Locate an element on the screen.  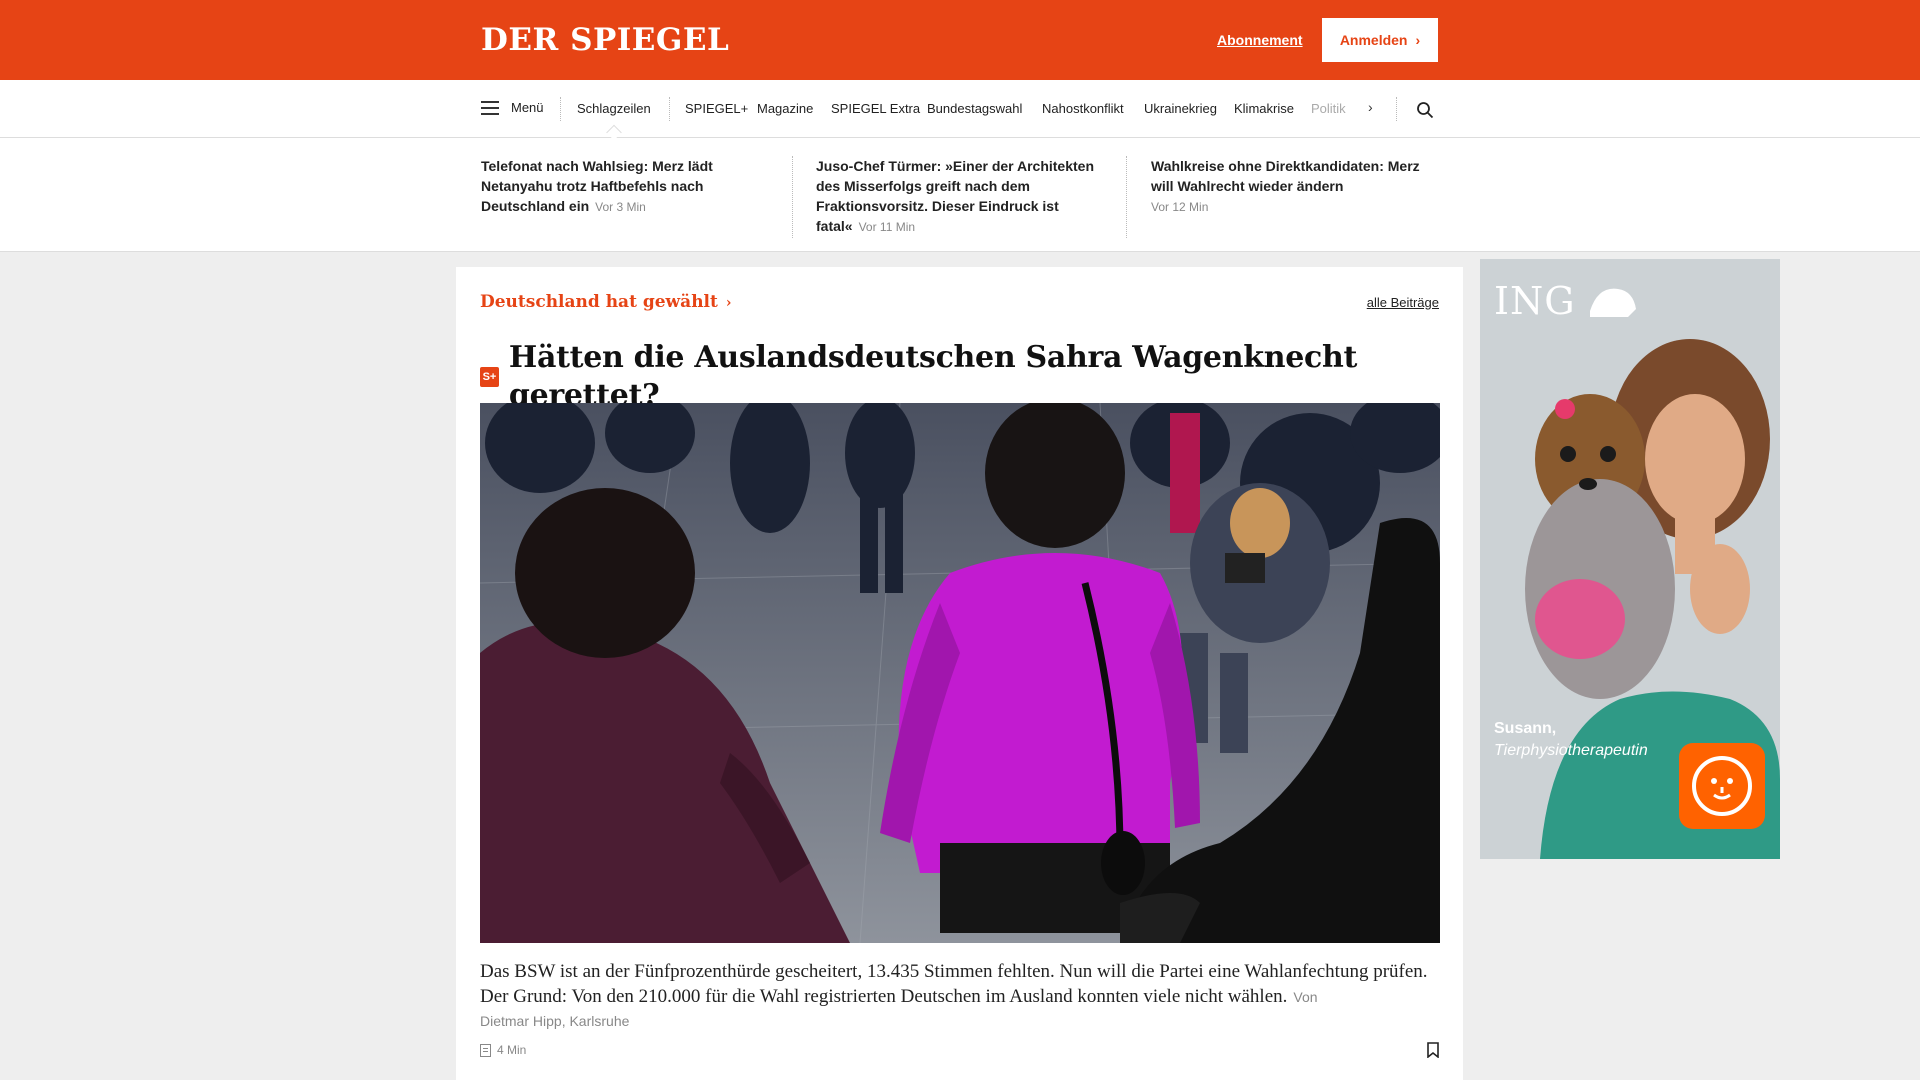
lion-icon is located at coordinates (1722, 786).